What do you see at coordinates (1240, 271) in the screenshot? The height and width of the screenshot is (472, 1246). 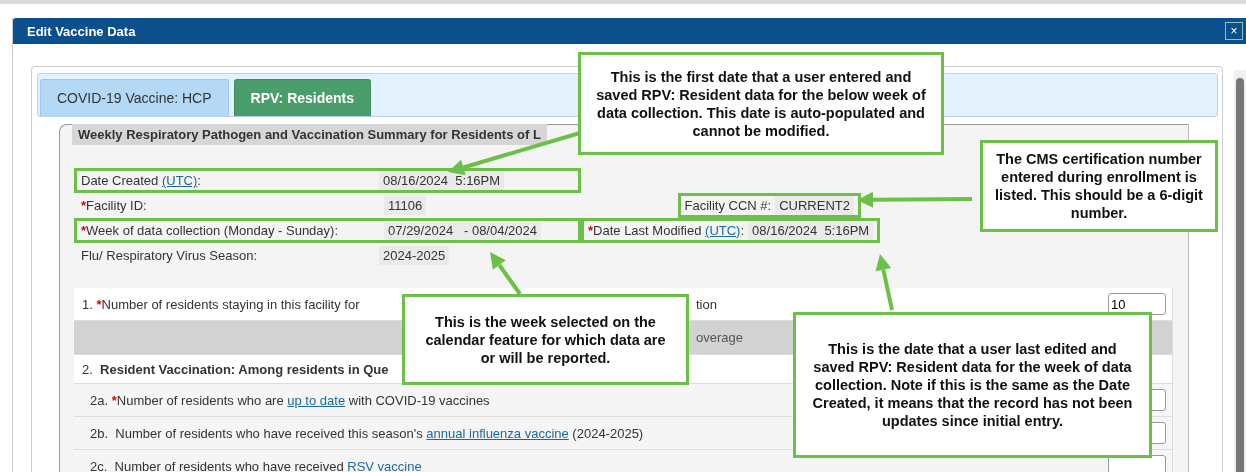 I see `scrollbar` at bounding box center [1240, 271].